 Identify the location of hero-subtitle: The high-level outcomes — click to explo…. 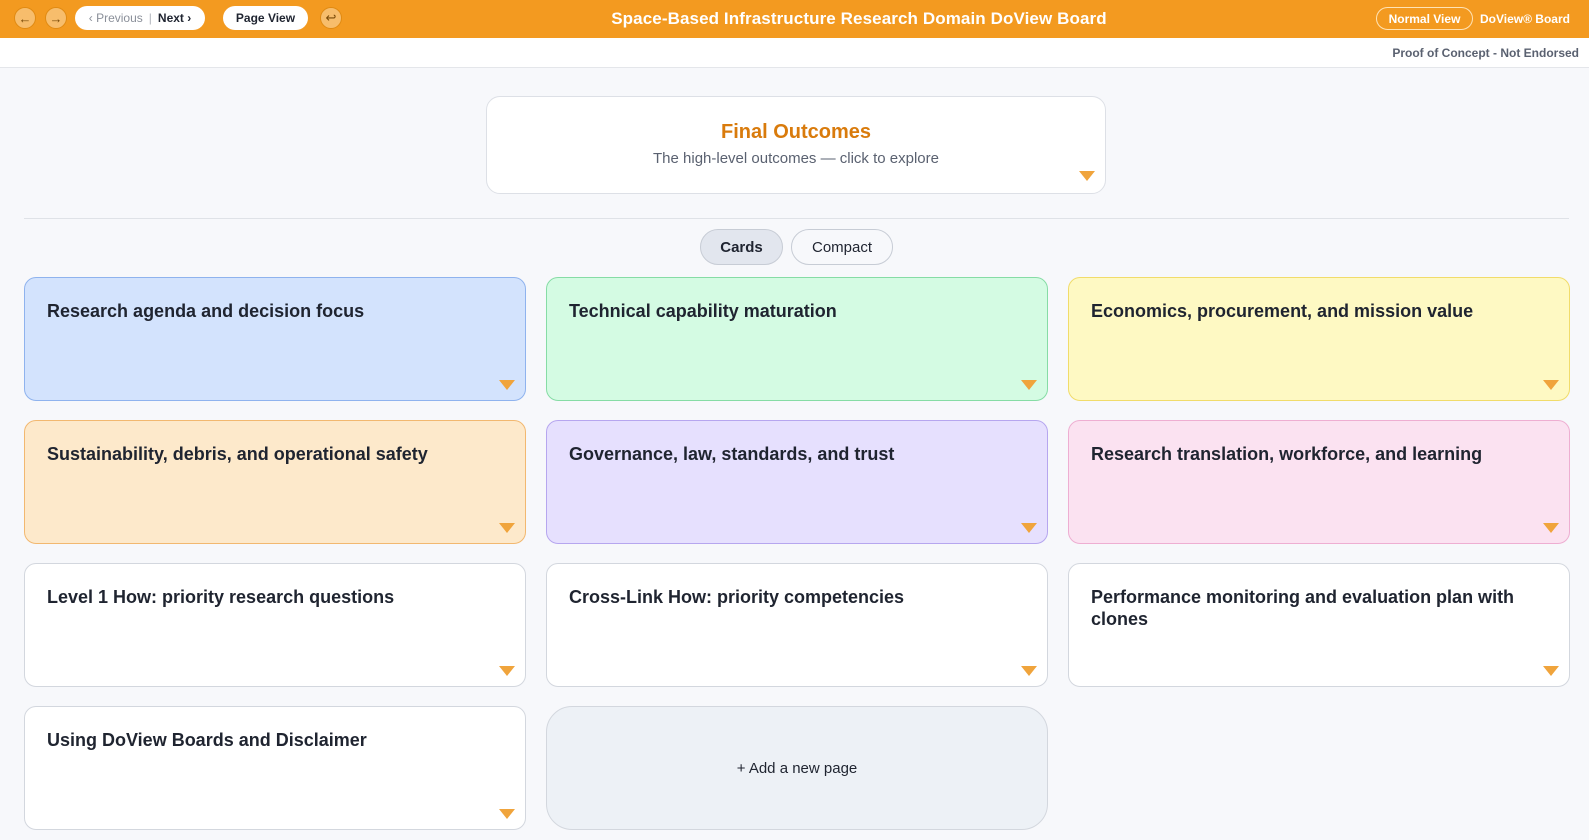
(796, 158).